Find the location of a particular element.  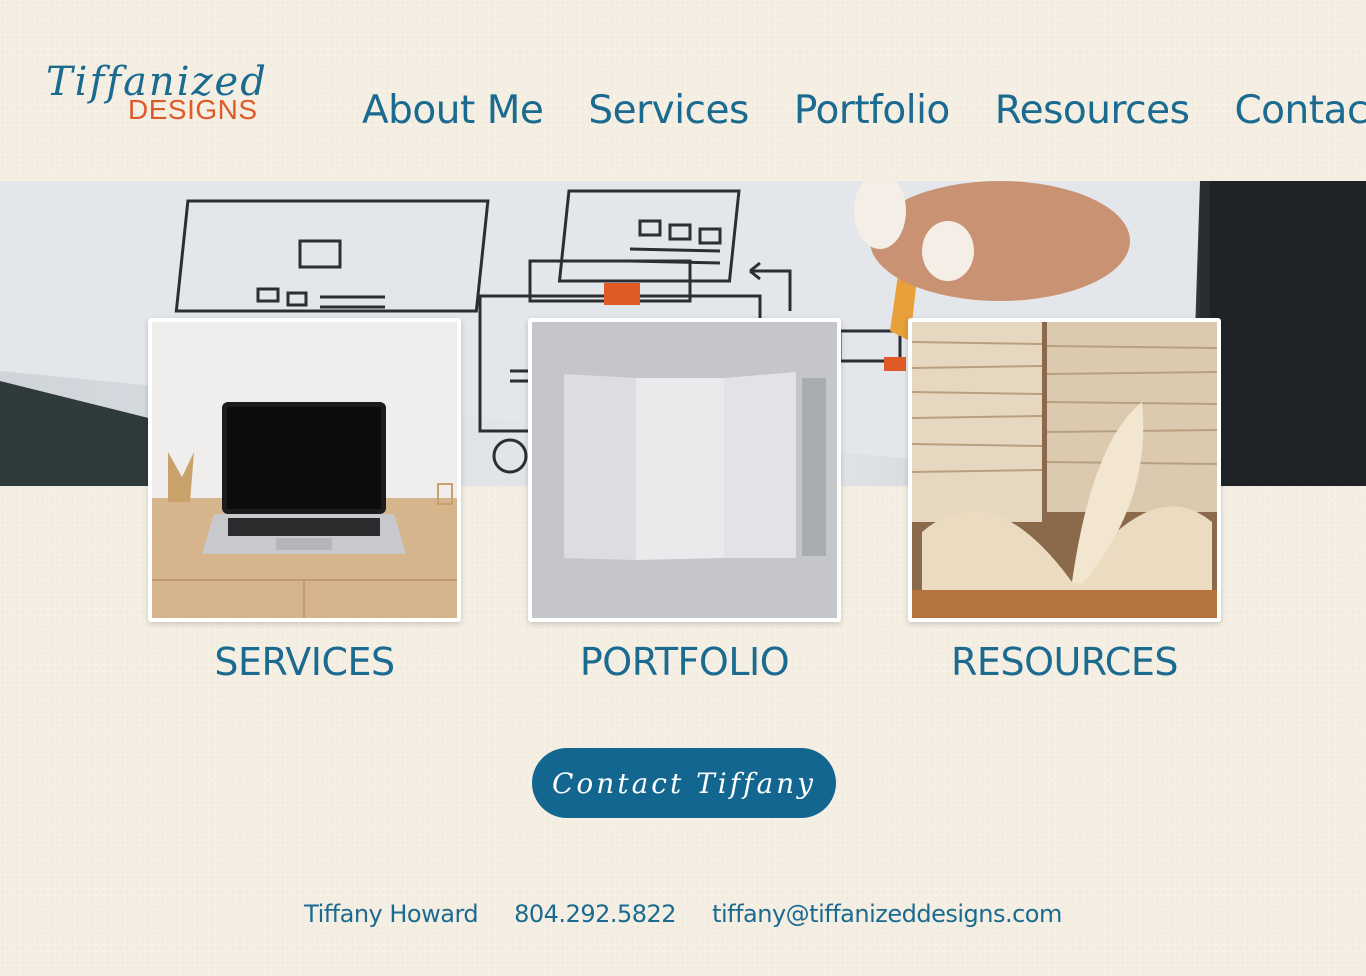

nav-services: Services is located at coordinates (668, 111).